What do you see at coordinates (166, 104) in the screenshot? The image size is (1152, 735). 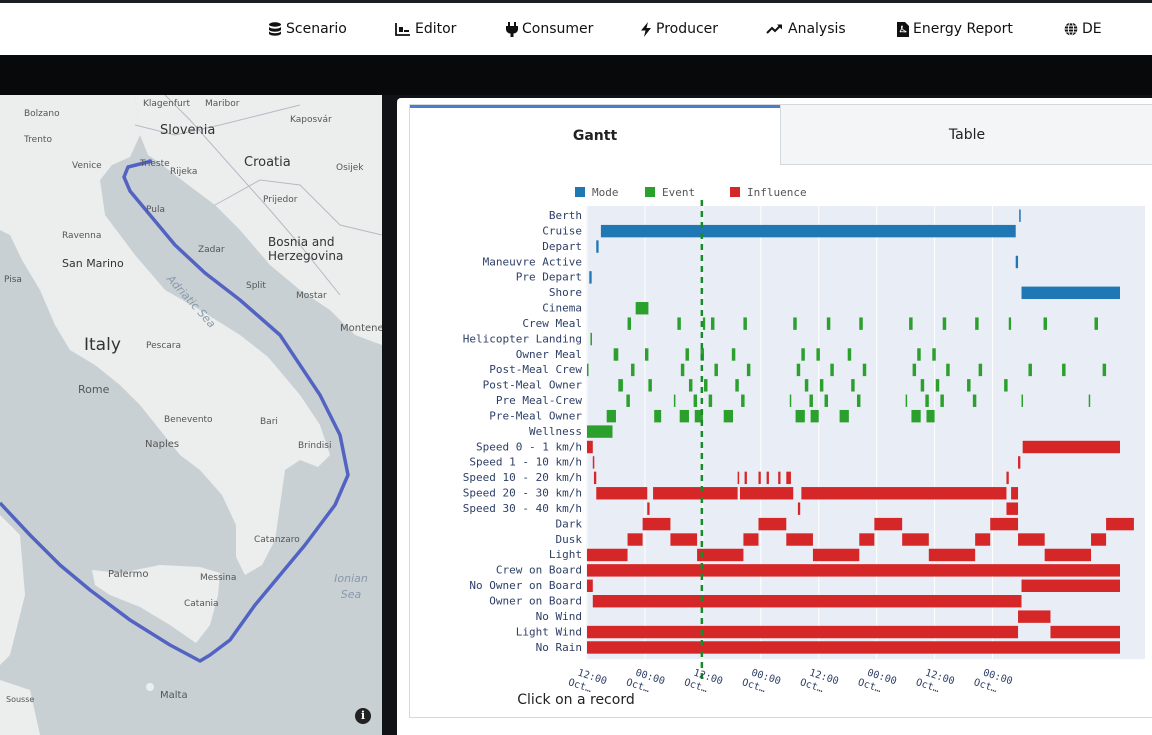 I see `map-label: Klagenfurt` at bounding box center [166, 104].